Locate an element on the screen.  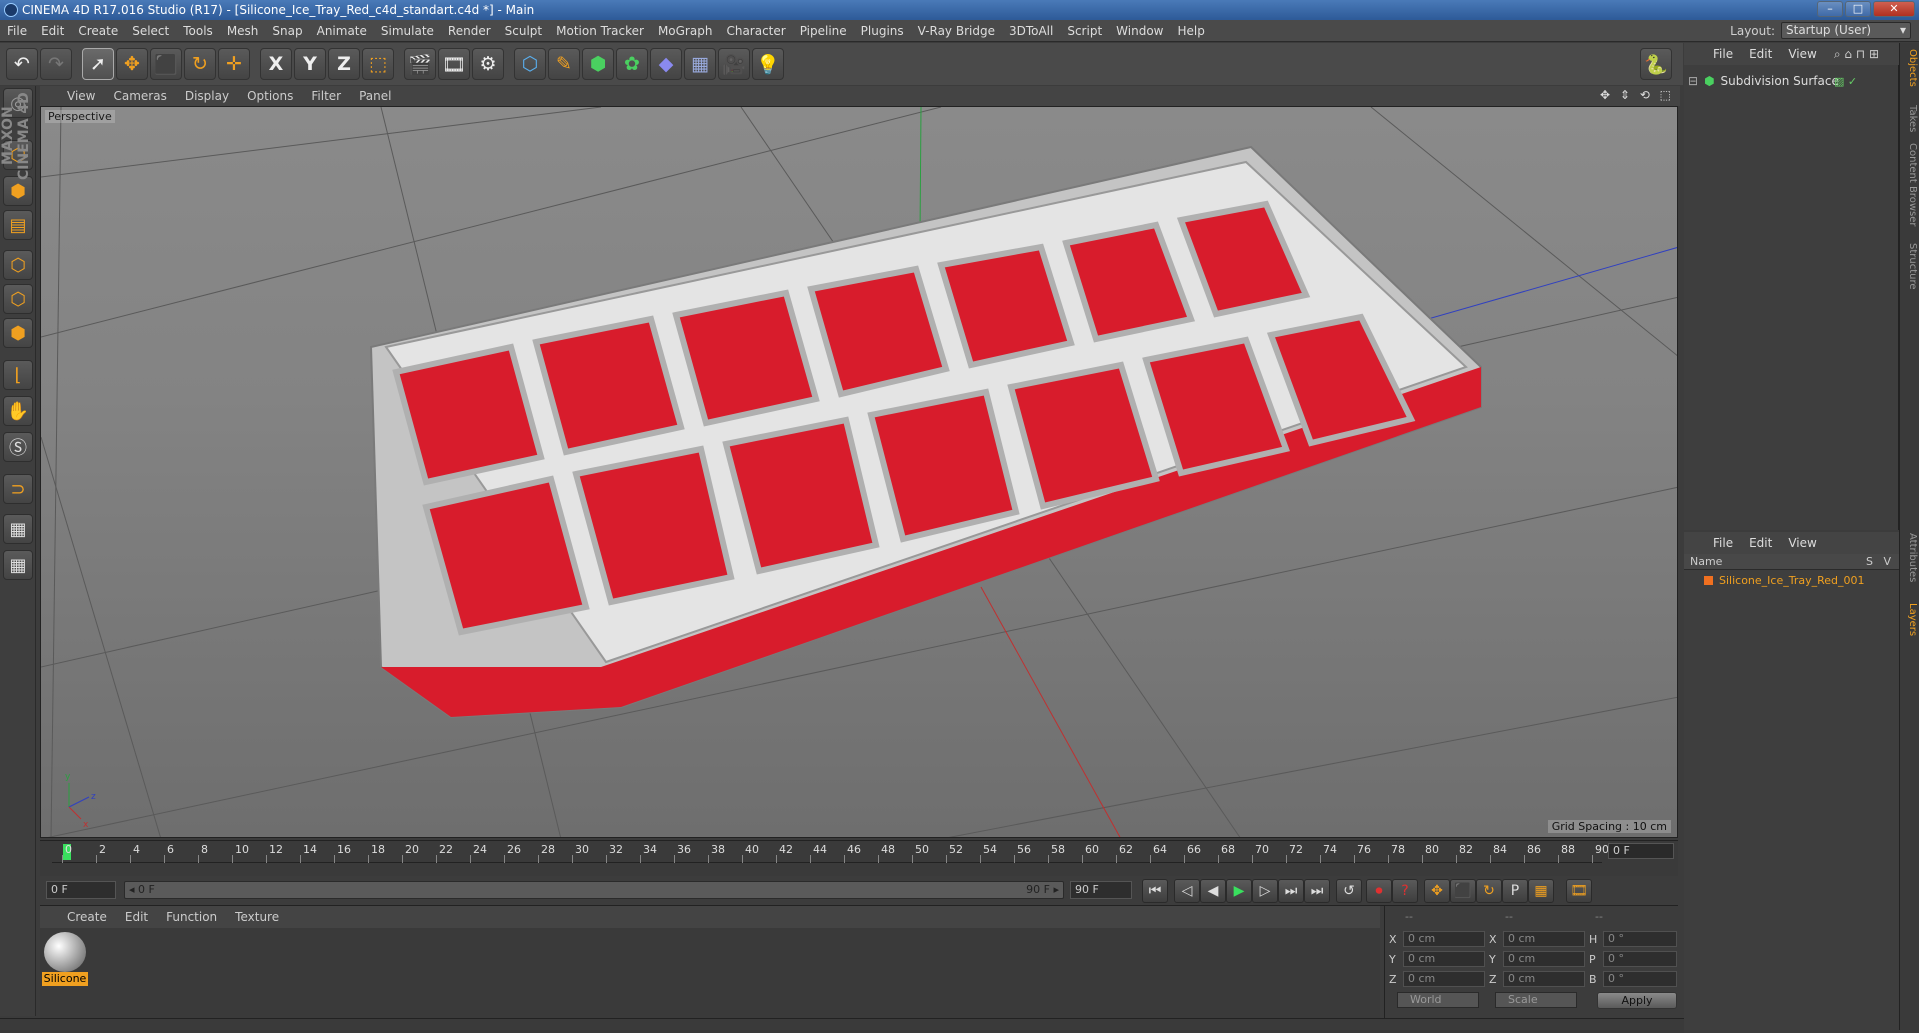
object-menu-file: File is located at coordinates (1723, 54).